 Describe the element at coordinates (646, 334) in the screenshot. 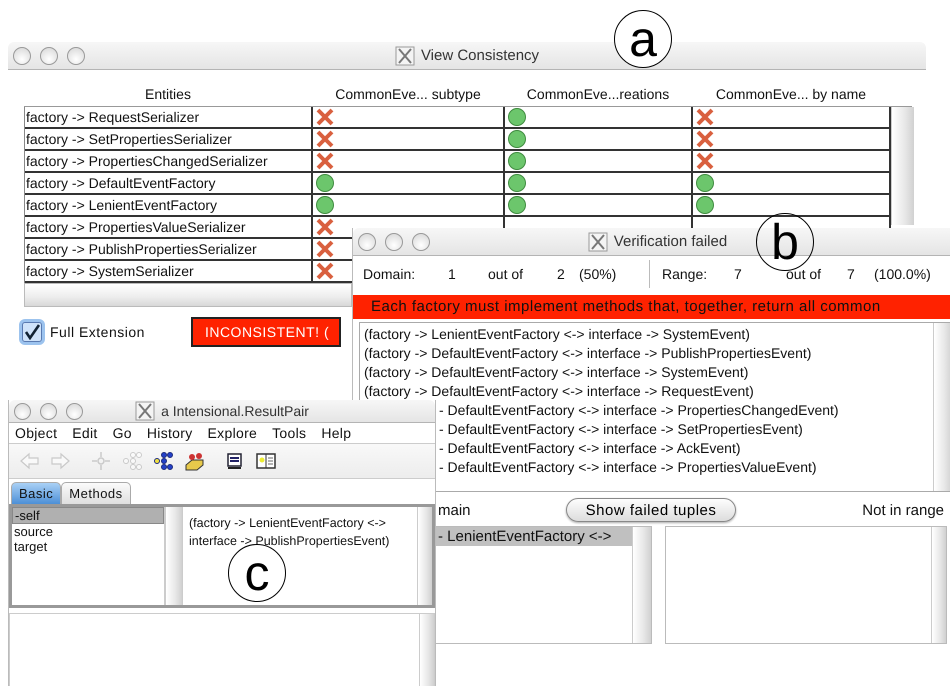

I see `list-item: (factory -> LenientEventFactory <-> interface -> SystemEvent)` at that location.